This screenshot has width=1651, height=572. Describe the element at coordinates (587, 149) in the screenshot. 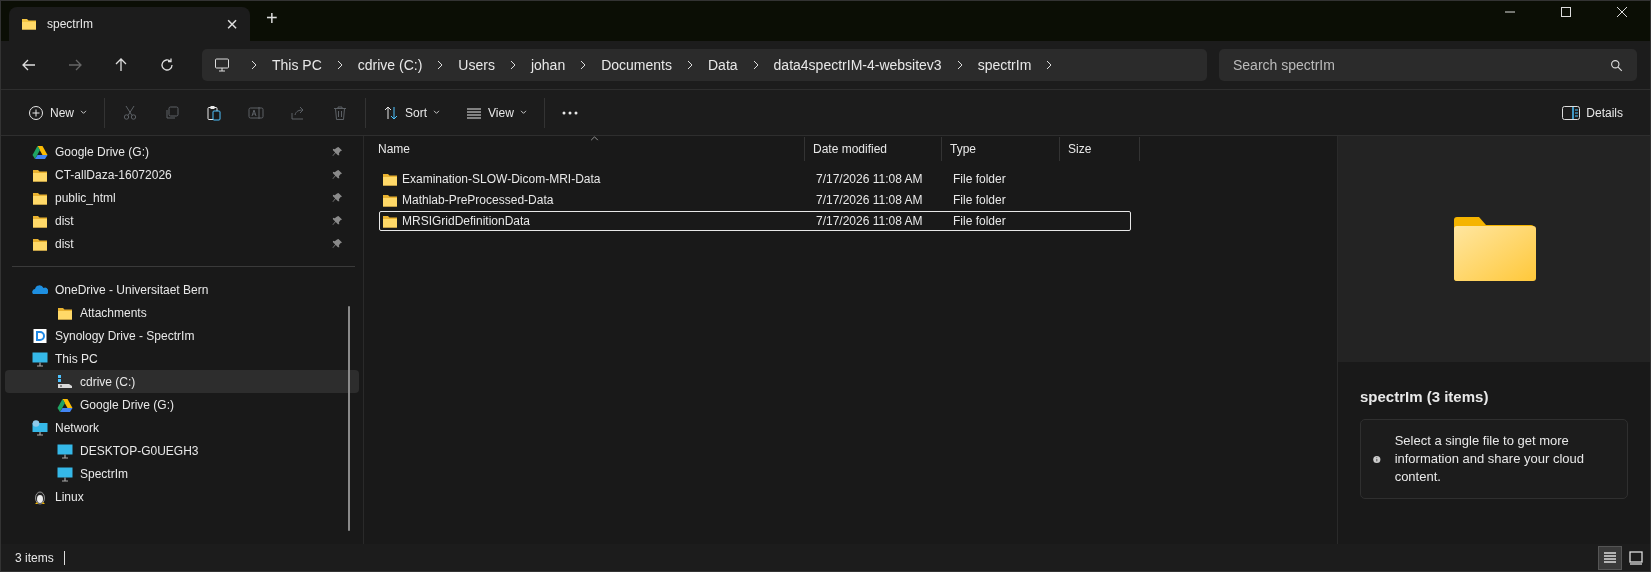

I see `column-header: Name` at that location.